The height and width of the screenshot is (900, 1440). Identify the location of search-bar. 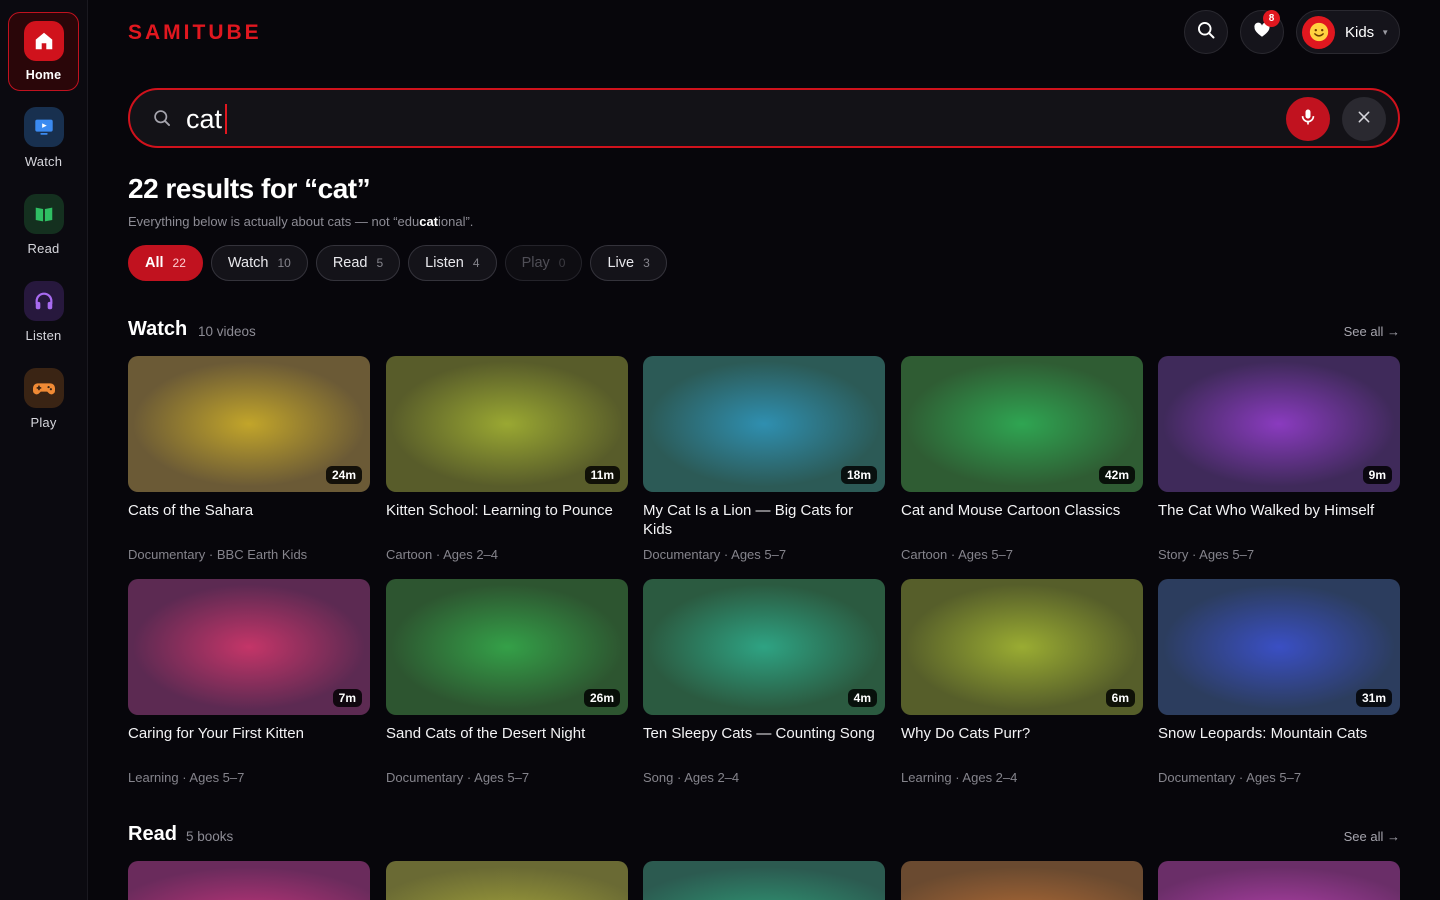
(764, 118).